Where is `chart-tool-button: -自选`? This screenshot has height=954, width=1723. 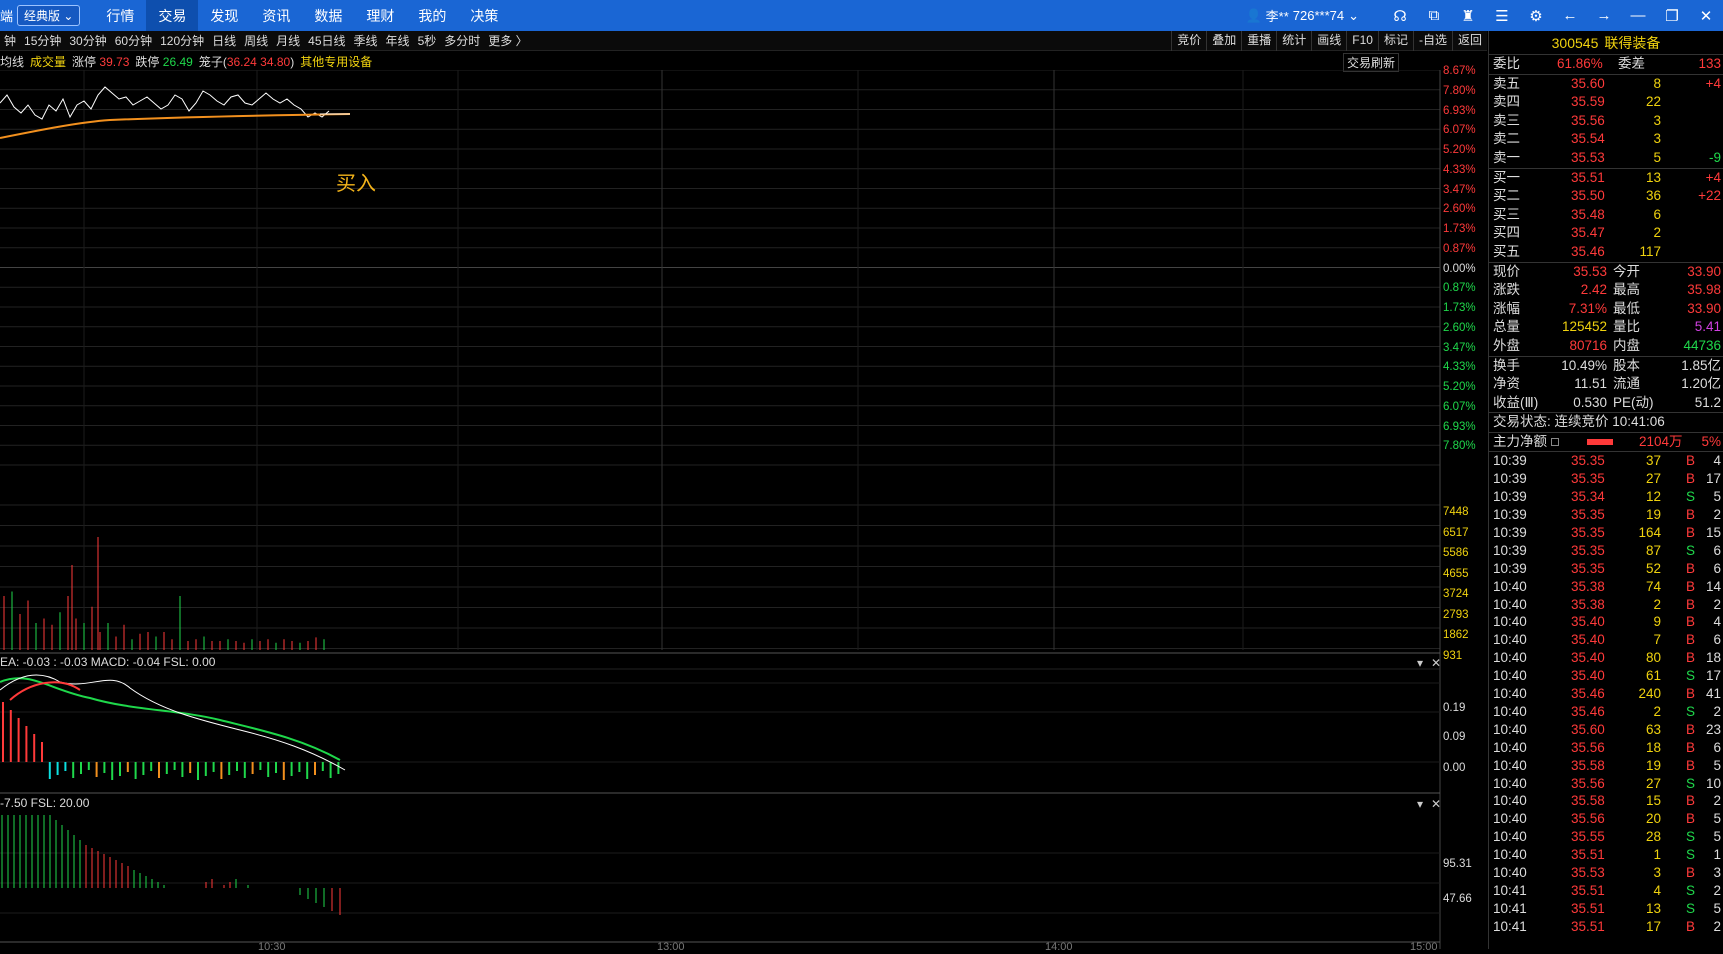 chart-tool-button: -自选 is located at coordinates (1432, 41).